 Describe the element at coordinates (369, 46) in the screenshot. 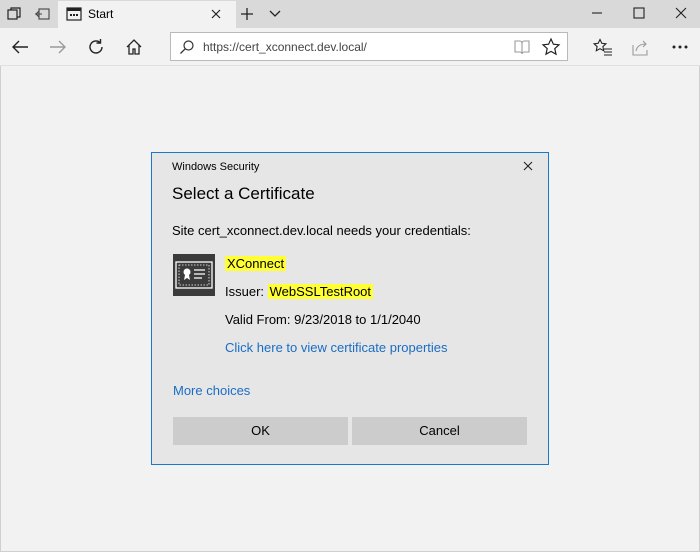

I see `address-bar: https://cert_xconnect.dev.local/` at that location.